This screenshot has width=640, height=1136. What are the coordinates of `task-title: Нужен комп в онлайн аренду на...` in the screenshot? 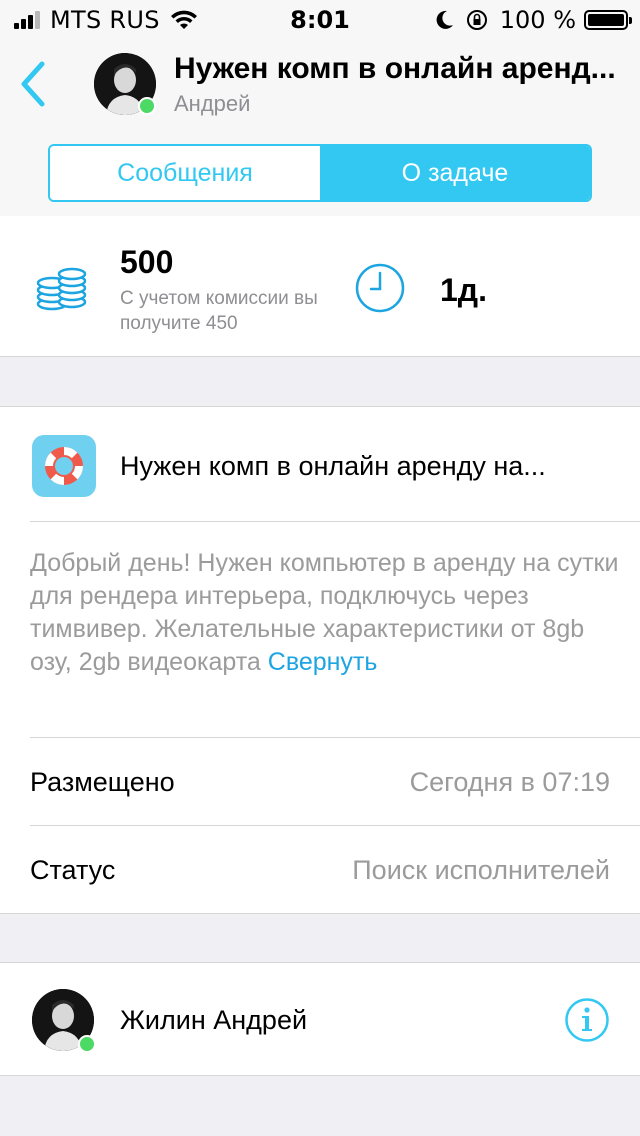 It's located at (333, 466).